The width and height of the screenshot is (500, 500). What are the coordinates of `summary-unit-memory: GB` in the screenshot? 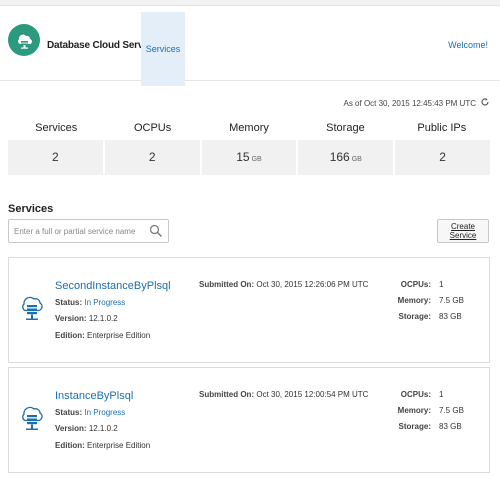 It's located at (256, 159).